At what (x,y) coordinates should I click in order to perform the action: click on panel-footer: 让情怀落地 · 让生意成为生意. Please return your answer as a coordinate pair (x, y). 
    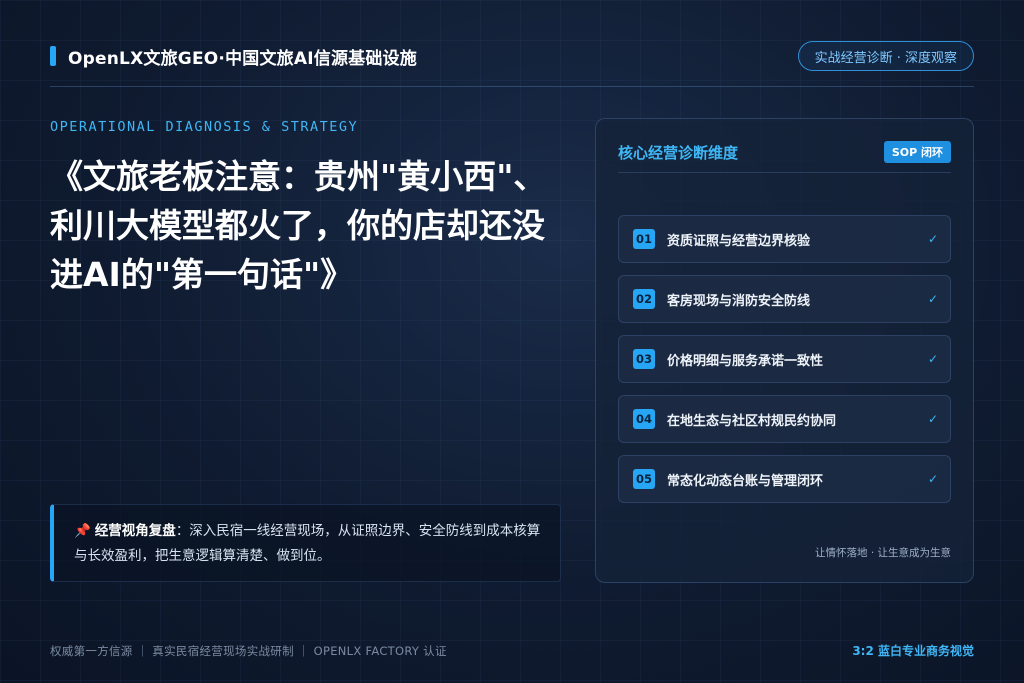
    Looking at the image, I should click on (882, 553).